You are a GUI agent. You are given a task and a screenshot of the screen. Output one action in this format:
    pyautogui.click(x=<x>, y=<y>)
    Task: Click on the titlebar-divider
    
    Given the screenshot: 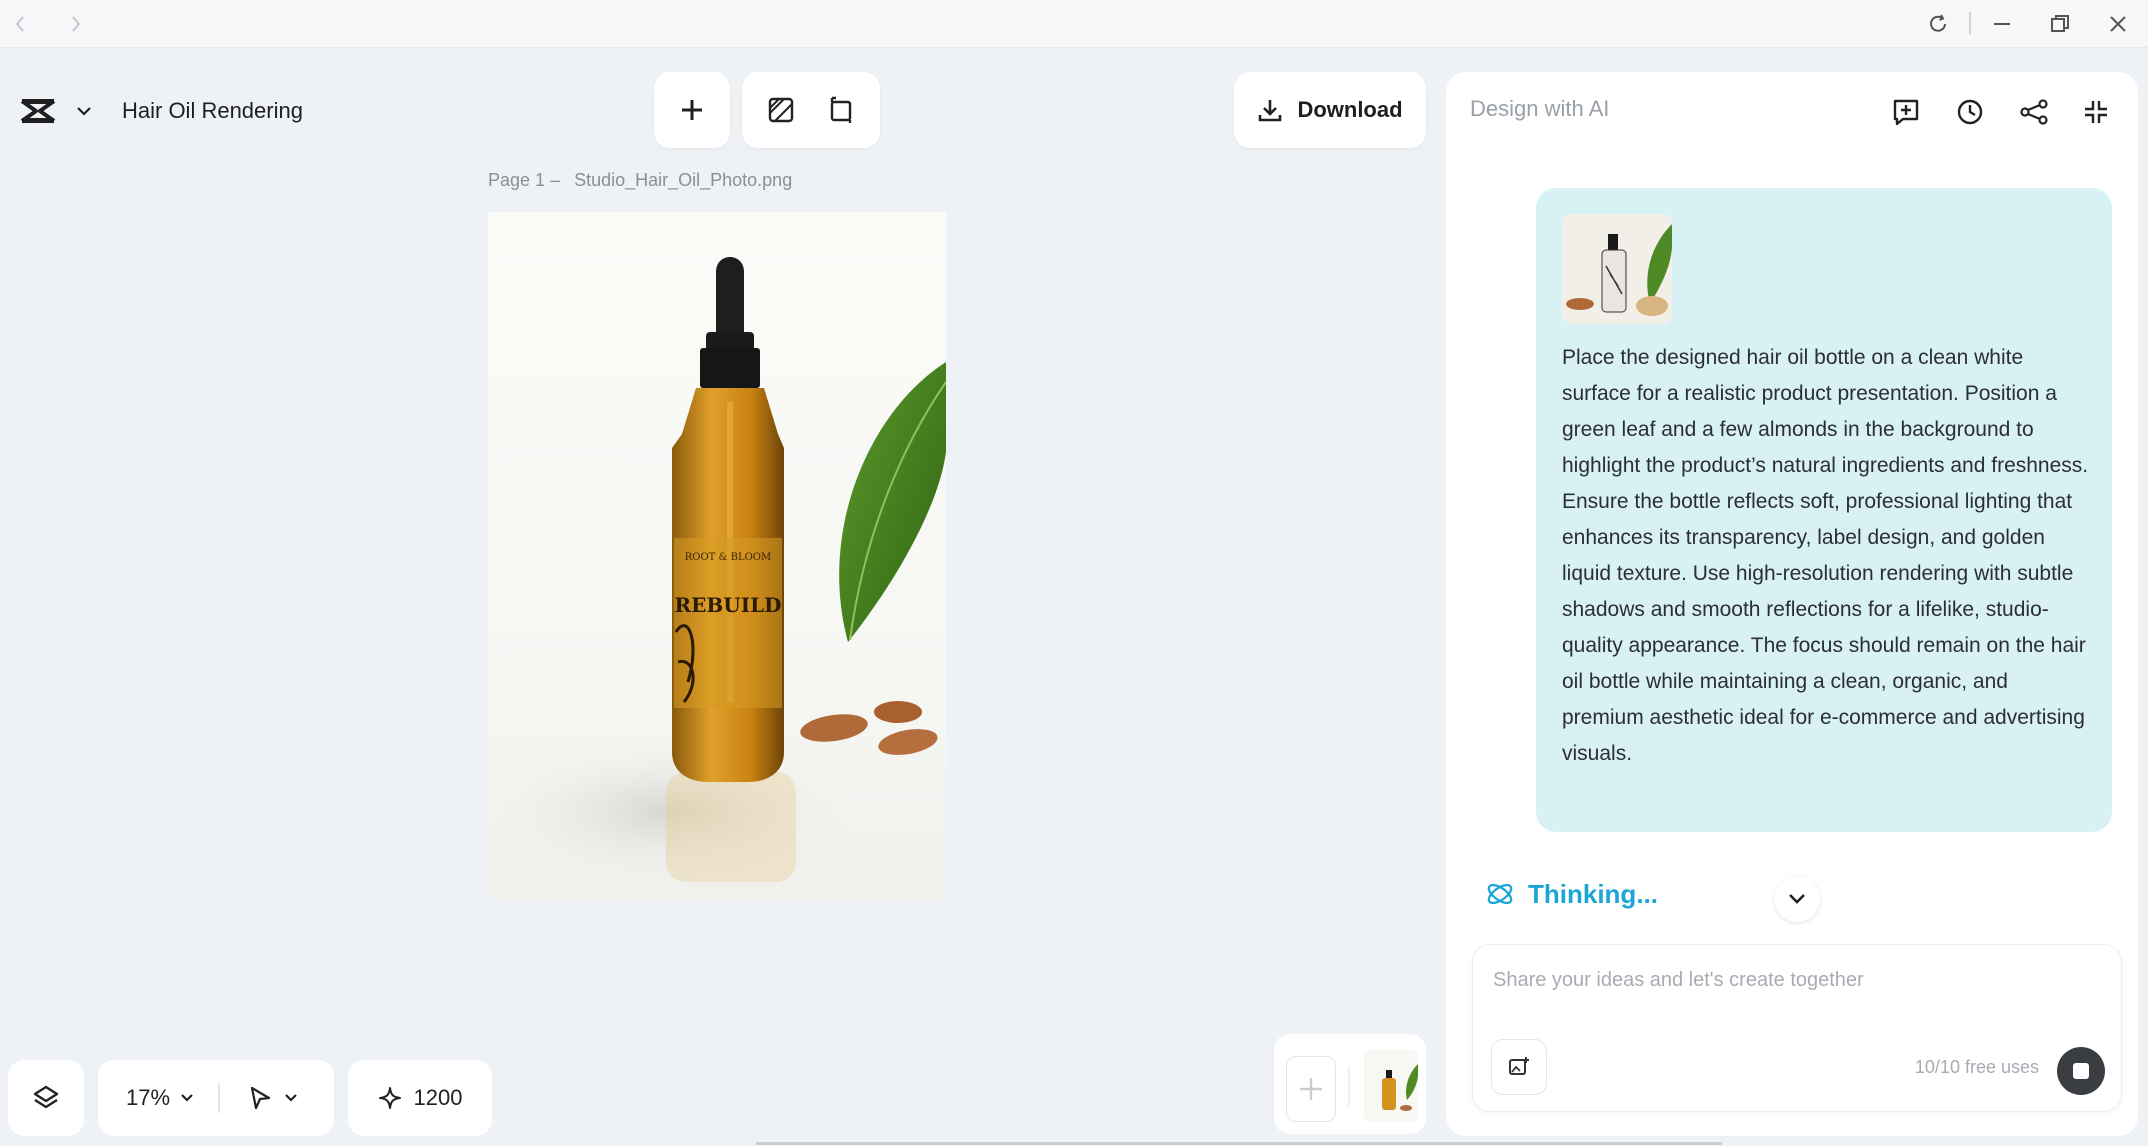 What is the action you would take?
    pyautogui.click(x=1970, y=23)
    